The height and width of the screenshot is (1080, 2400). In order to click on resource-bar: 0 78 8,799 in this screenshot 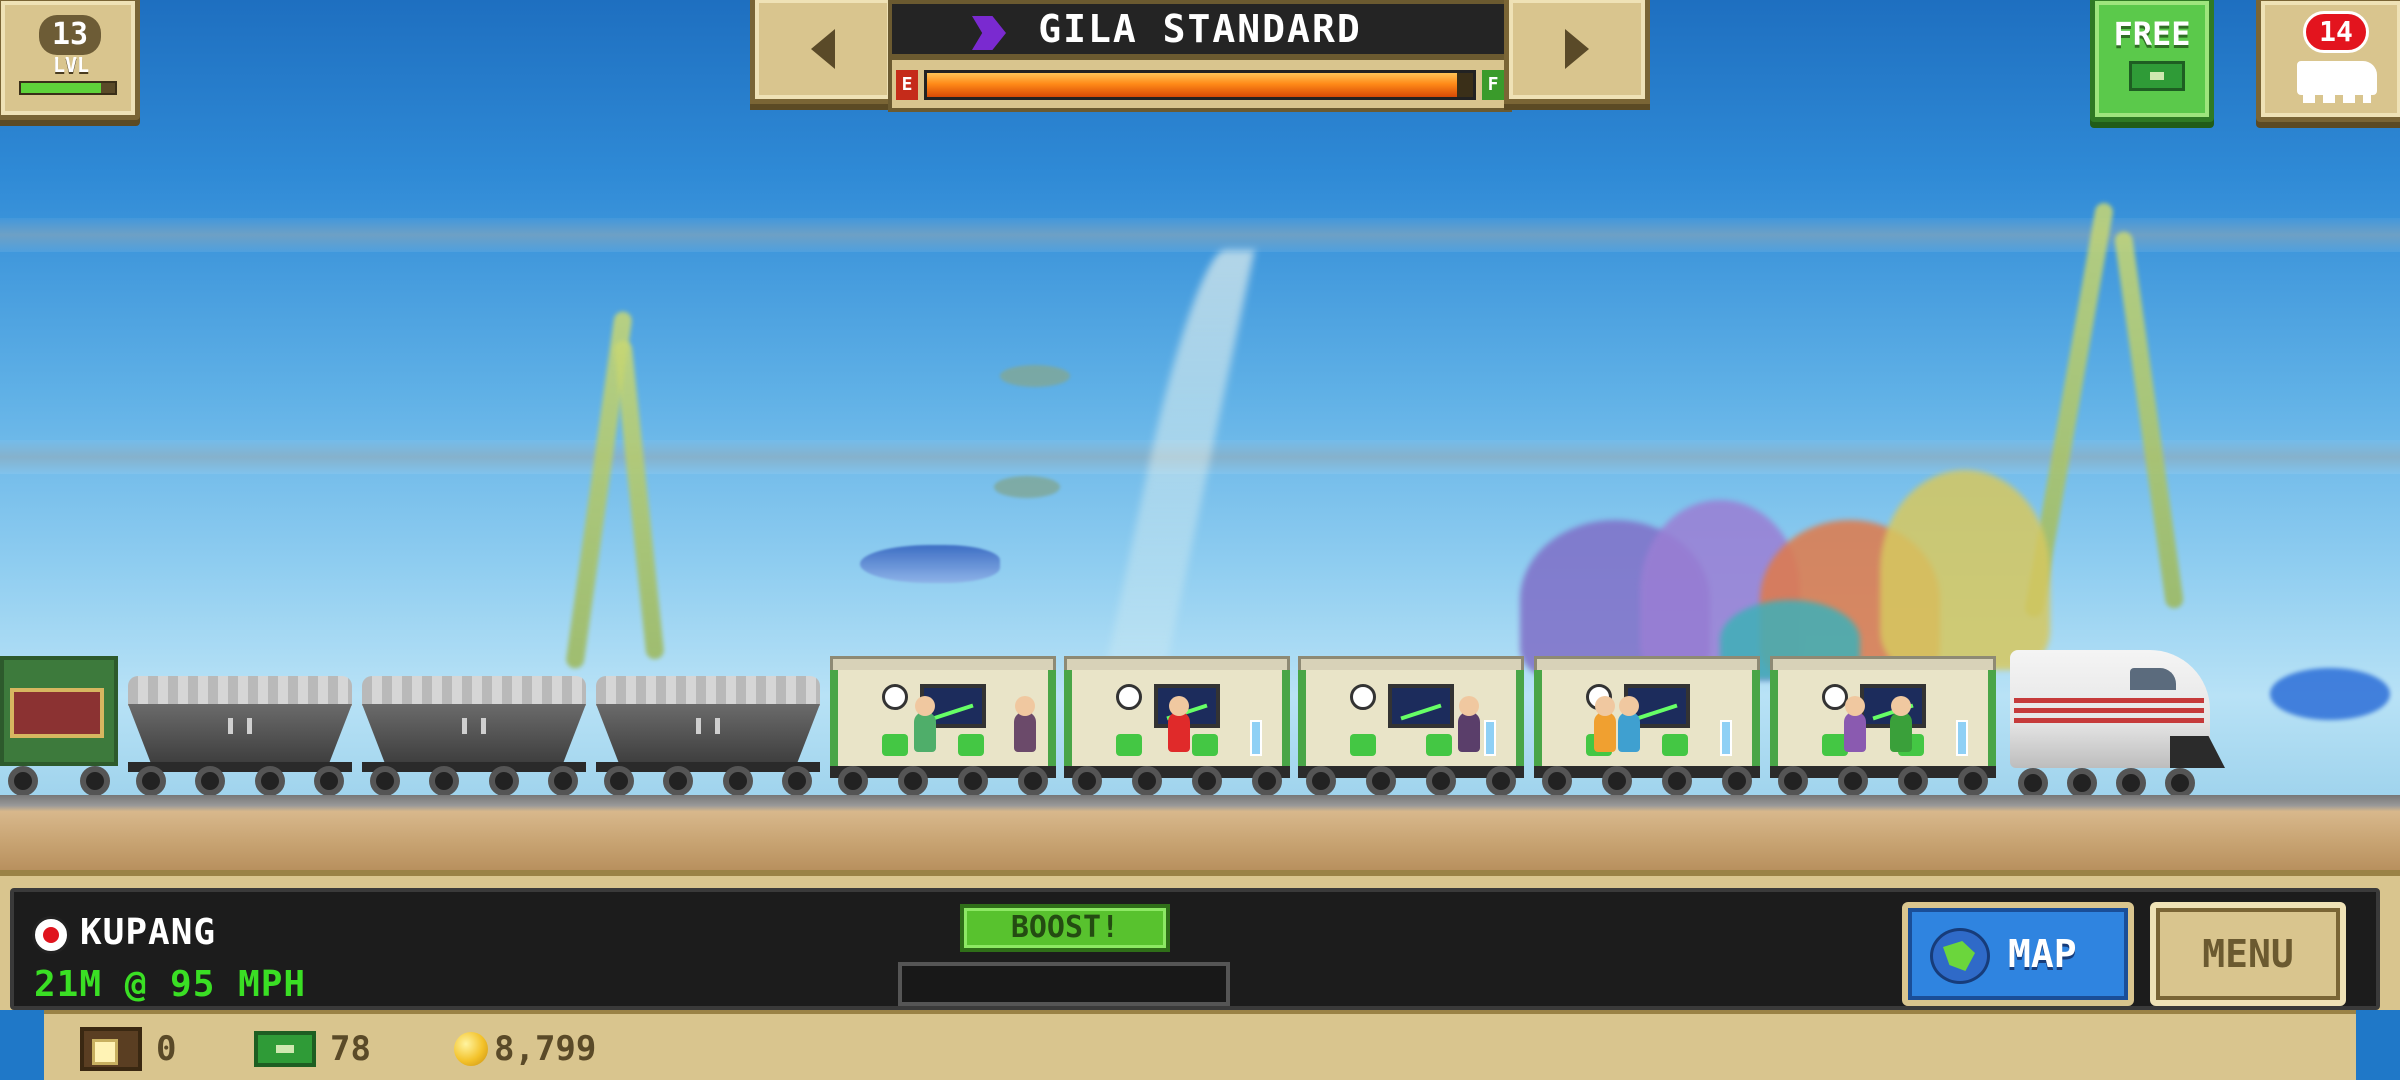, I will do `click(1200, 1045)`.